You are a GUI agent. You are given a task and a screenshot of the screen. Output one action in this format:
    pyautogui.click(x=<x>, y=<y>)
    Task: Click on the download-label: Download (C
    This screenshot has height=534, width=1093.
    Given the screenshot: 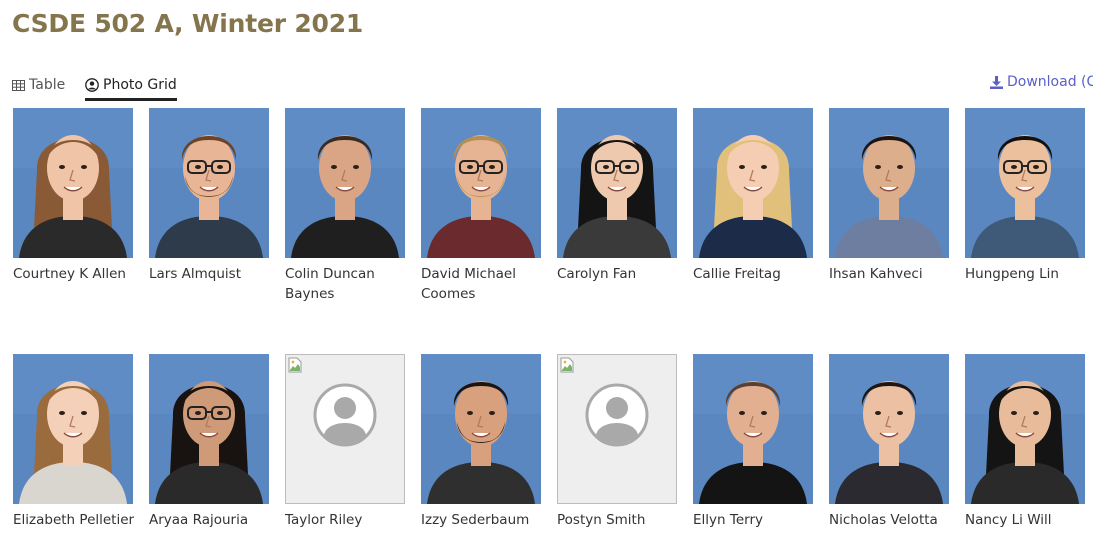 What is the action you would take?
    pyautogui.click(x=1050, y=82)
    